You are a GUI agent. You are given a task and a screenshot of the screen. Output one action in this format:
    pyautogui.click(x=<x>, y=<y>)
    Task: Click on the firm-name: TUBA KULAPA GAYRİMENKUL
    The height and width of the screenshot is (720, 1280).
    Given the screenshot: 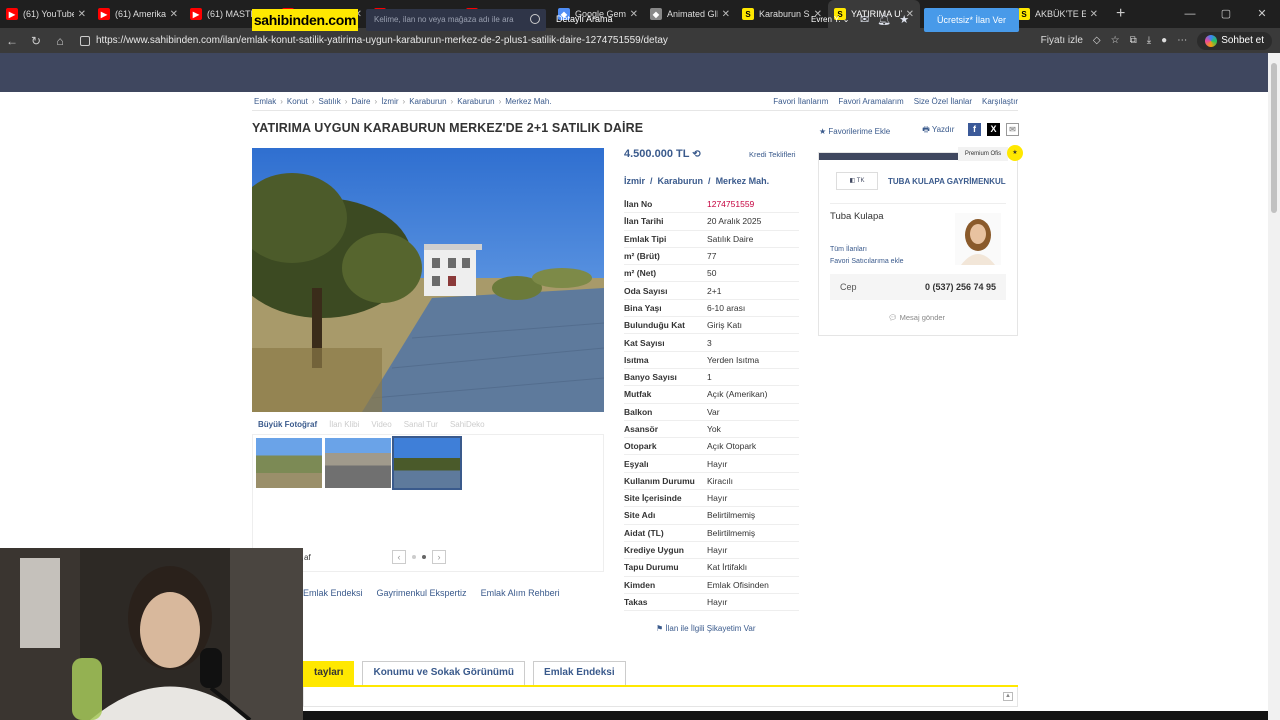 What is the action you would take?
    pyautogui.click(x=947, y=181)
    